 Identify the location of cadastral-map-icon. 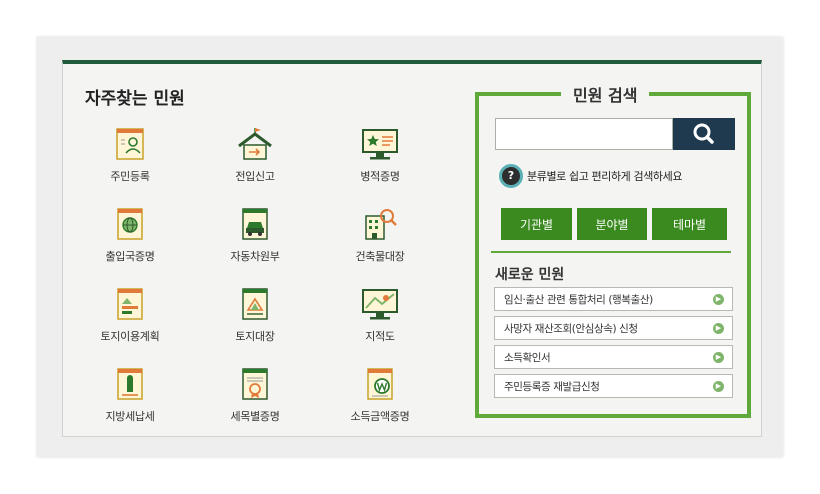
(380, 304).